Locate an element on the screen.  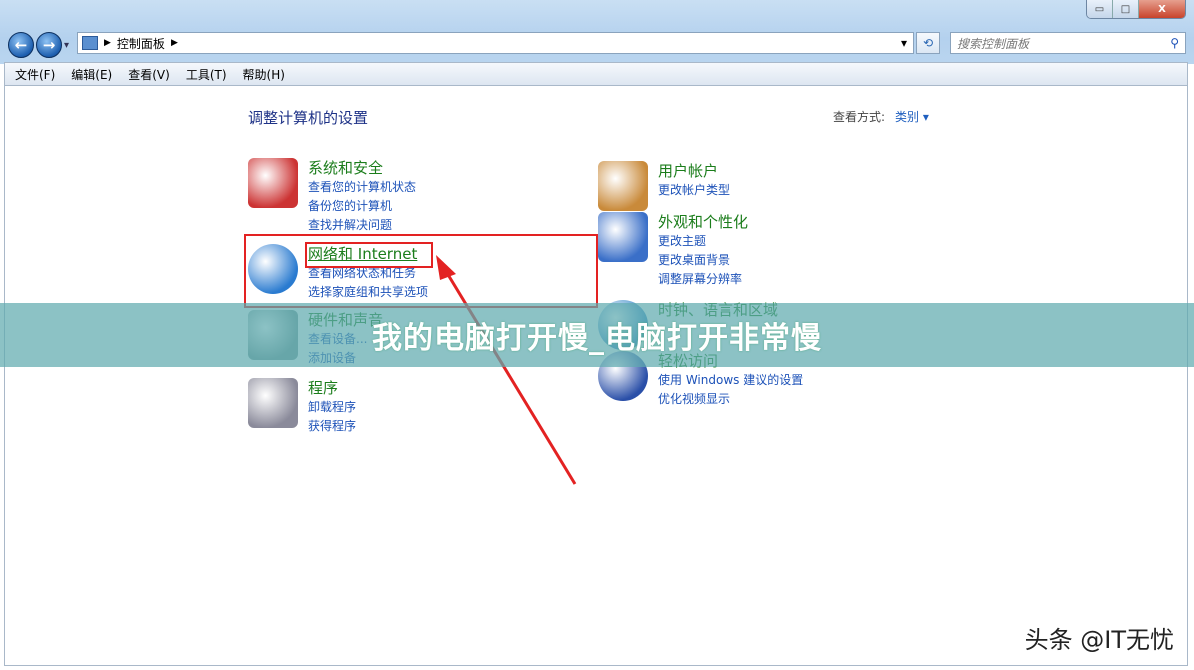
annotation-box-outer is located at coordinates (421, 271).